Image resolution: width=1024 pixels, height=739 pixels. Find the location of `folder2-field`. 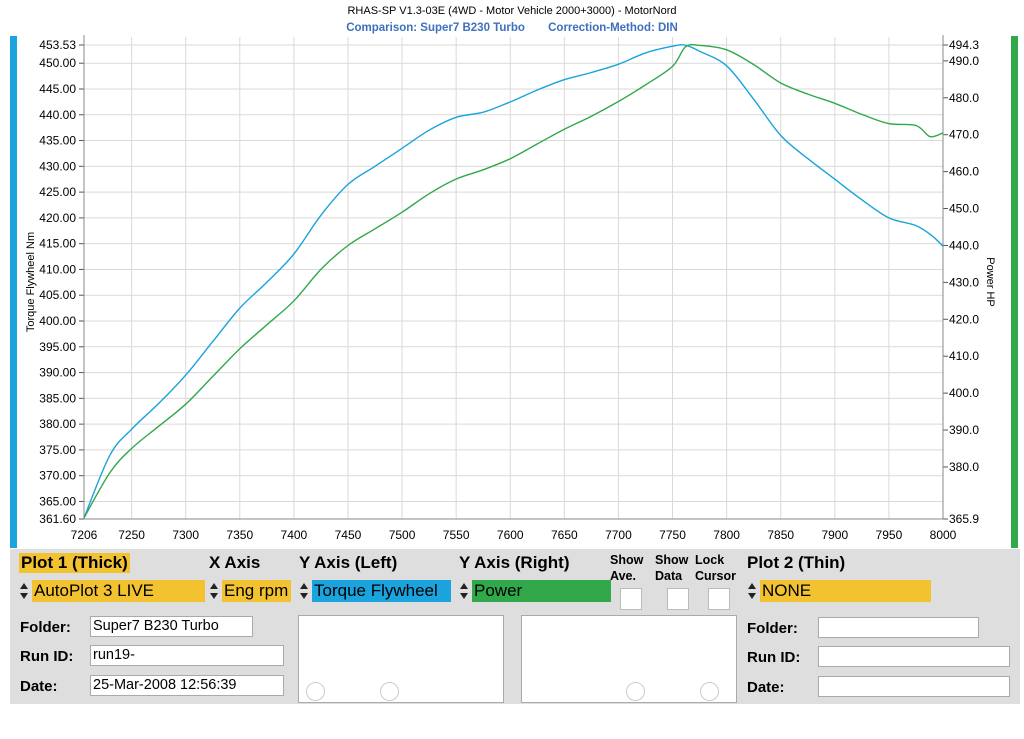

folder2-field is located at coordinates (898, 627).